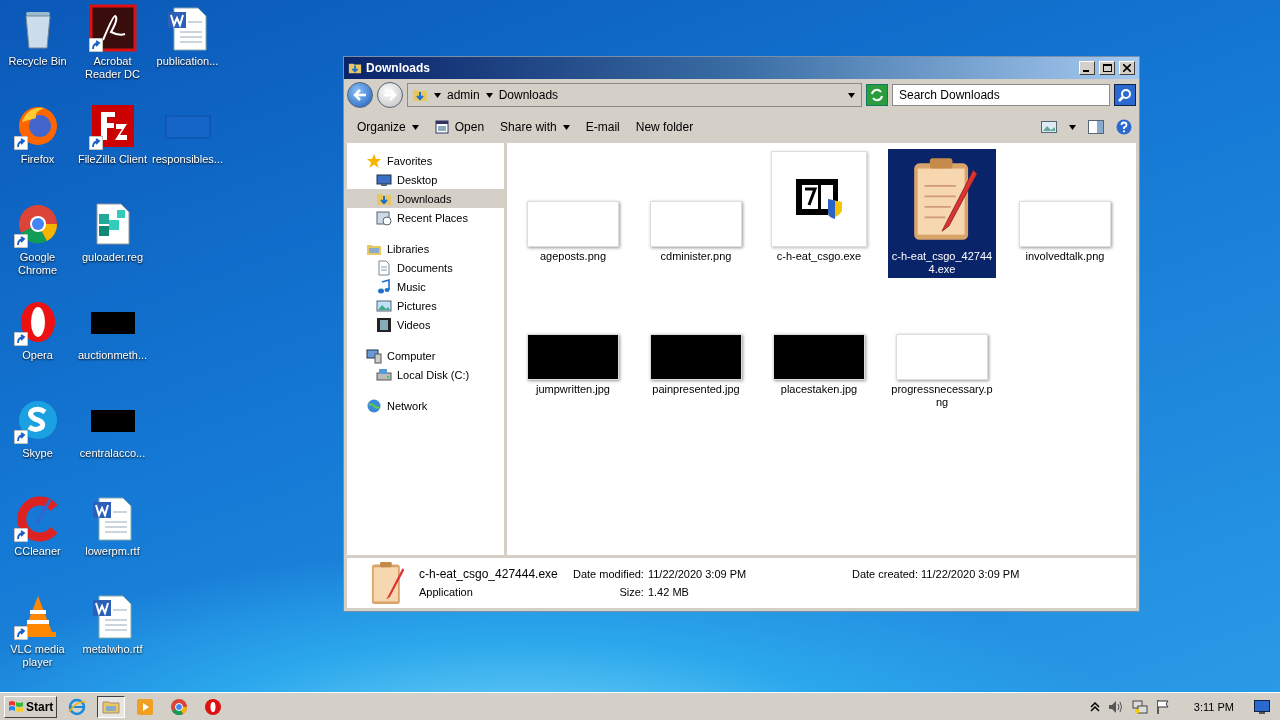 This screenshot has width=1280, height=720. Describe the element at coordinates (384, 267) in the screenshot. I see `documents-icon` at that location.